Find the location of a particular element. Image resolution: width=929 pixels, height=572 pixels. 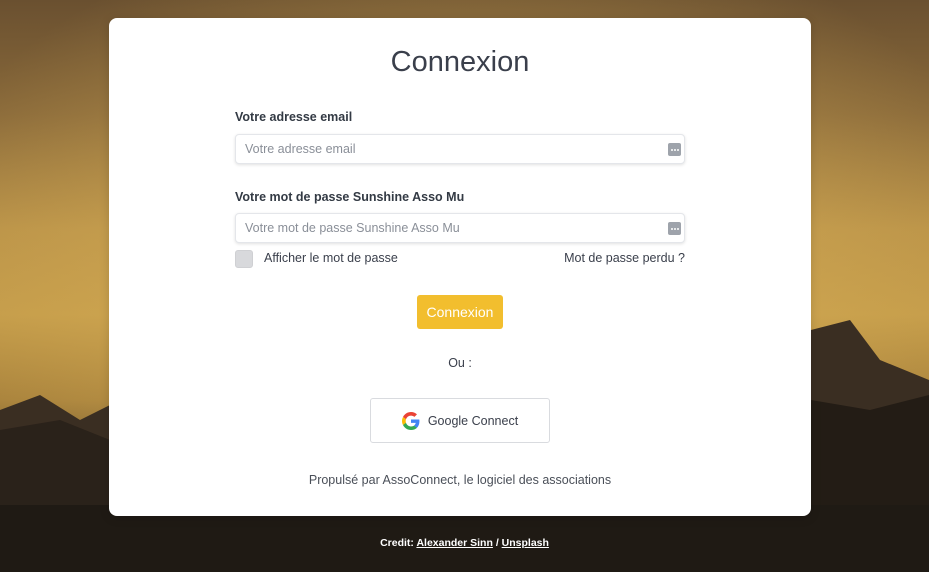

email-label: Votre adresse email is located at coordinates (294, 117).